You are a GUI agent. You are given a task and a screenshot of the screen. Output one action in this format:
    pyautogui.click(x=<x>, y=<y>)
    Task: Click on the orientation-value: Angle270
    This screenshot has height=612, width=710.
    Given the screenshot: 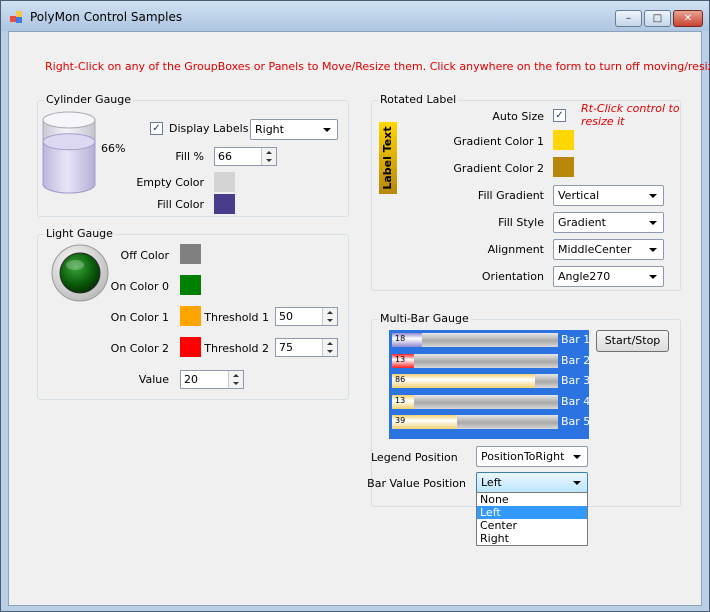 What is the action you would take?
    pyautogui.click(x=584, y=276)
    